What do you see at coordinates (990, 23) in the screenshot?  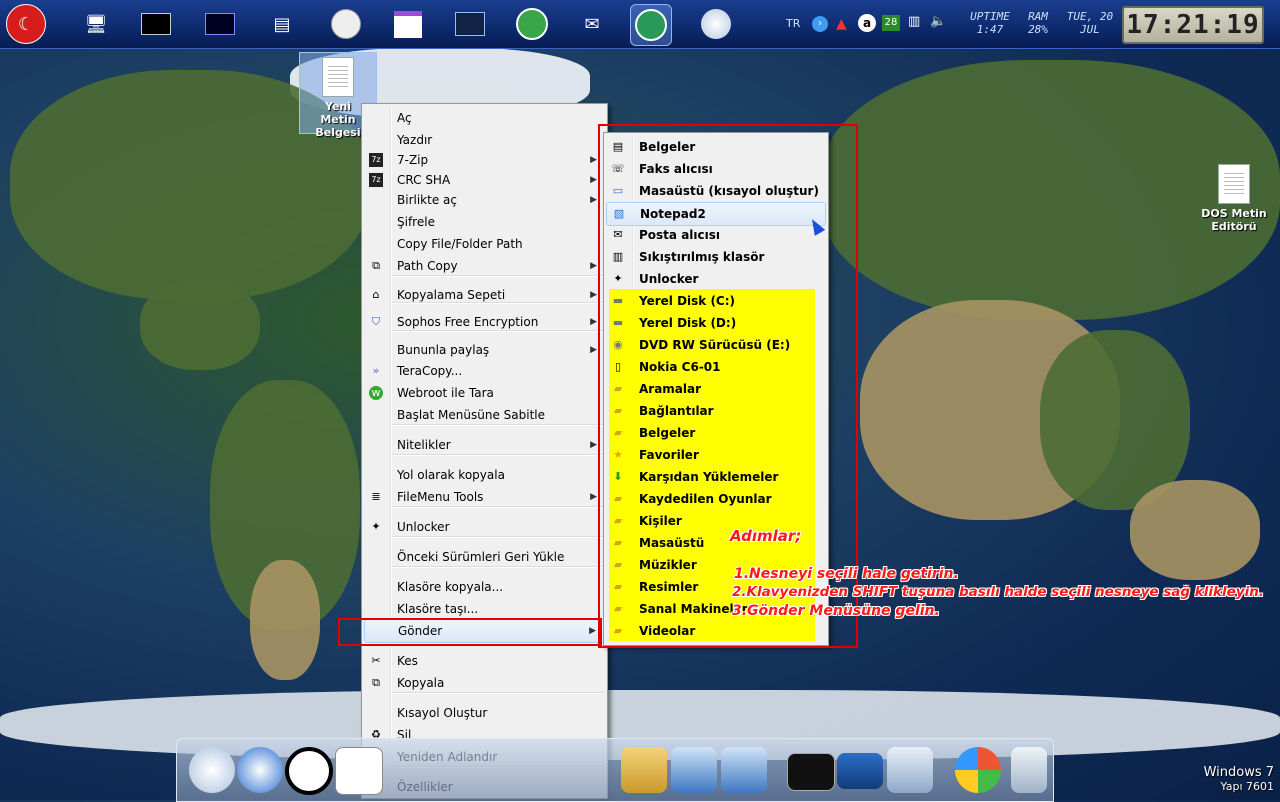 I see `uptime-readout: UPTIME 1:47` at bounding box center [990, 23].